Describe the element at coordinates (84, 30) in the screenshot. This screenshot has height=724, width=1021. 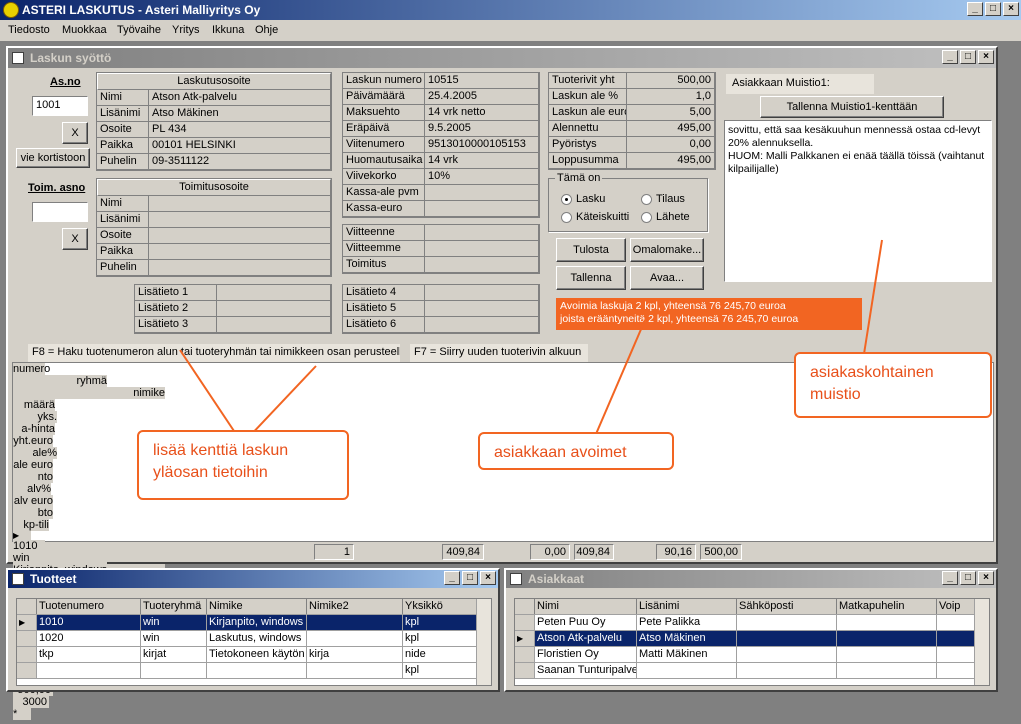
I see `menu-muokkaa: Muokkaa` at that location.